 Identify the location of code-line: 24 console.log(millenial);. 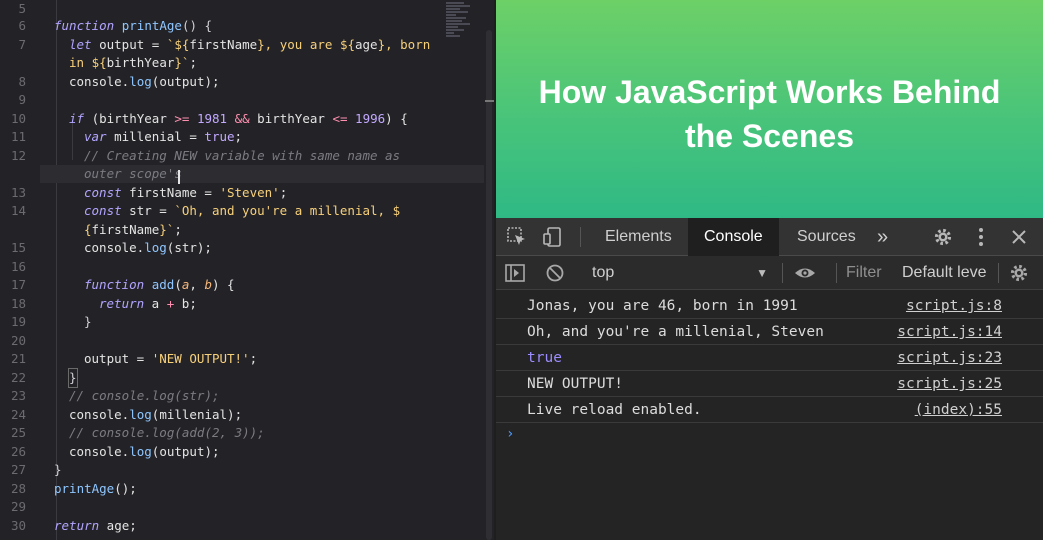
(247, 415).